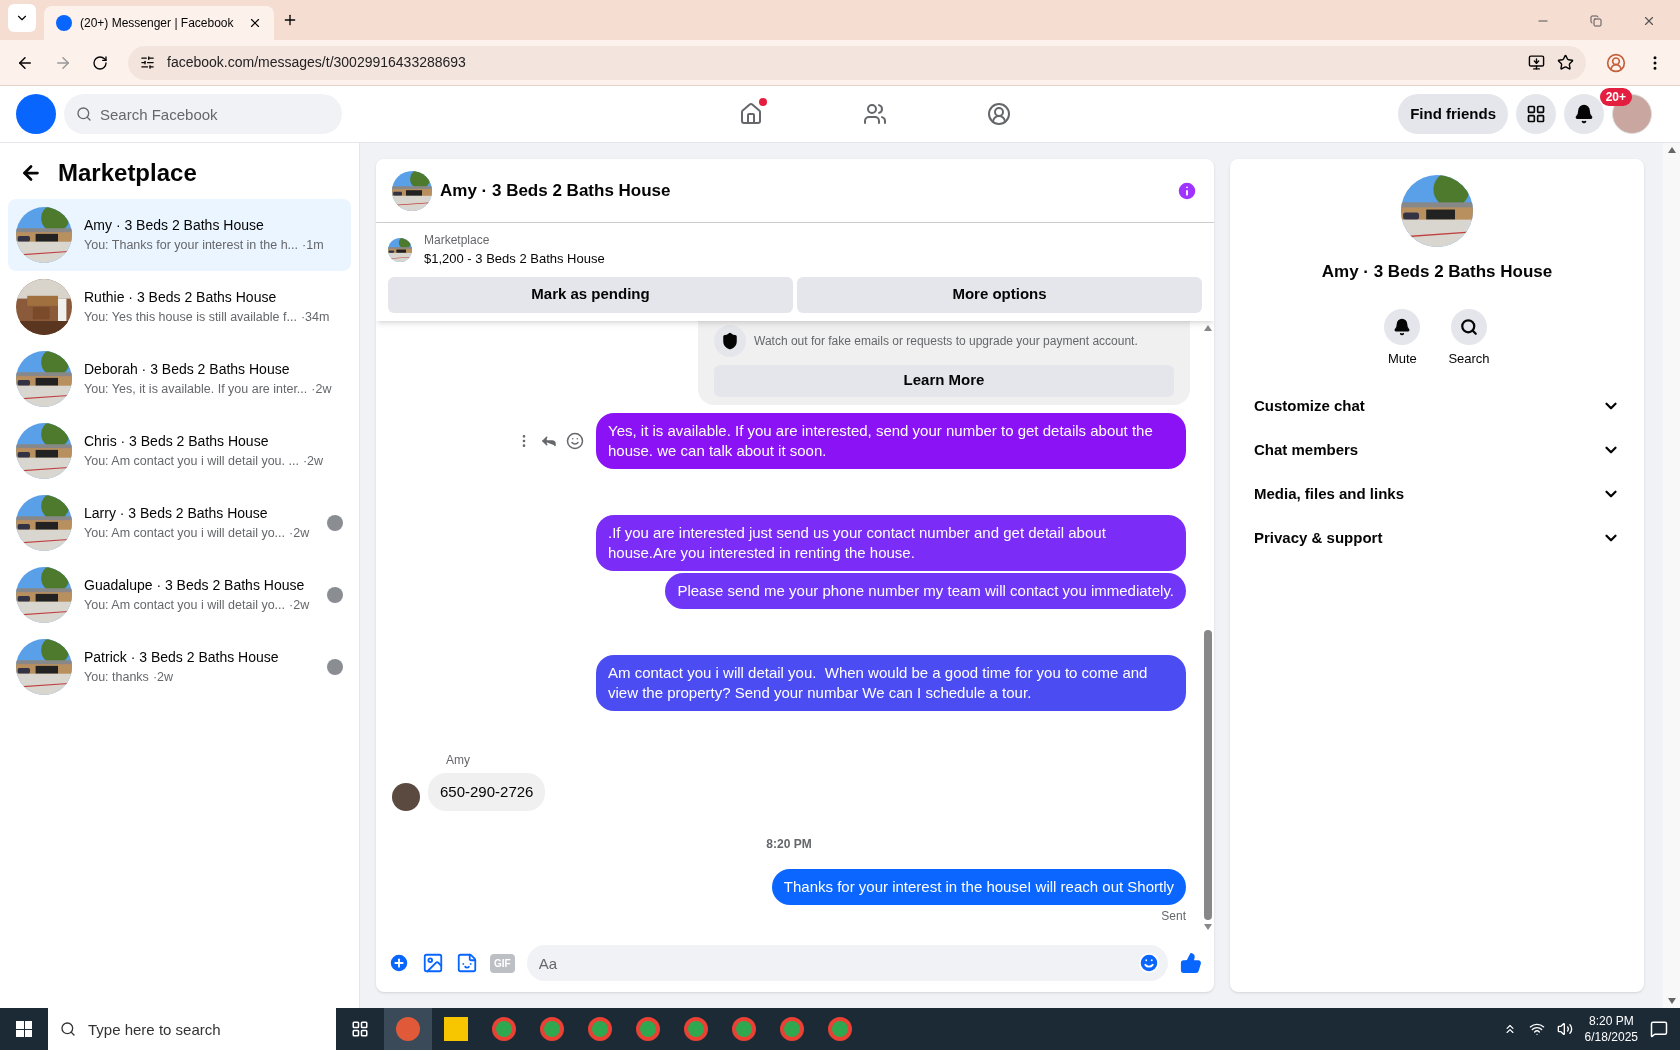  What do you see at coordinates (1149, 963) in the screenshot?
I see `emoji-icon` at bounding box center [1149, 963].